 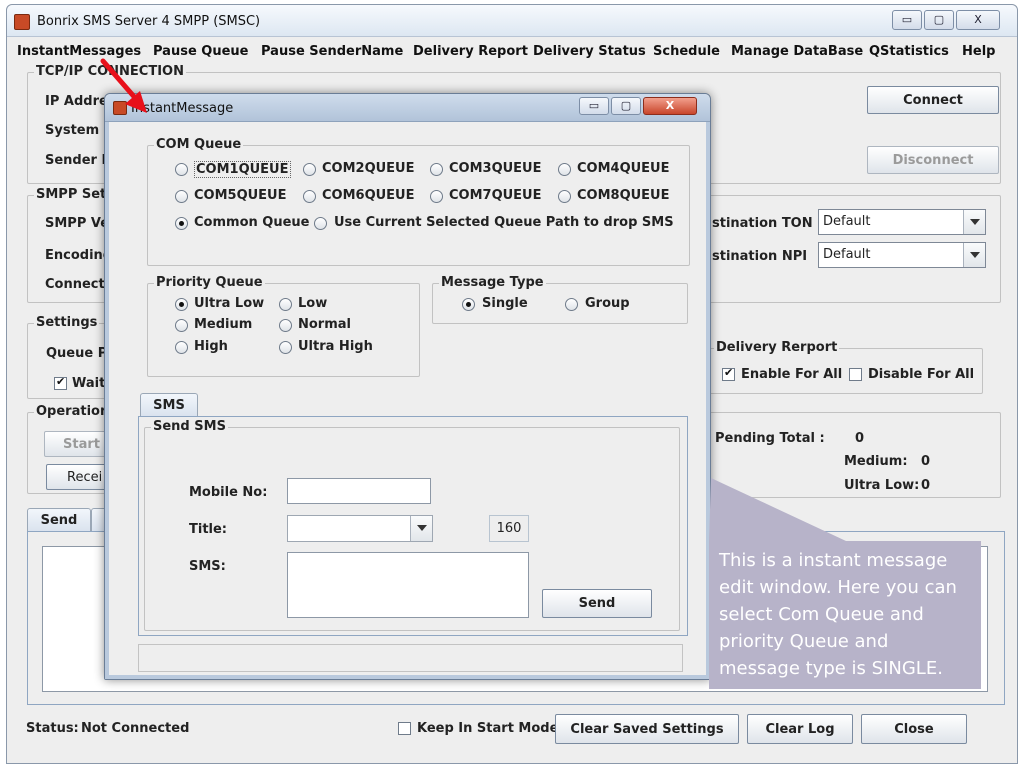 What do you see at coordinates (777, 509) in the screenshot?
I see `callout-pointer` at bounding box center [777, 509].